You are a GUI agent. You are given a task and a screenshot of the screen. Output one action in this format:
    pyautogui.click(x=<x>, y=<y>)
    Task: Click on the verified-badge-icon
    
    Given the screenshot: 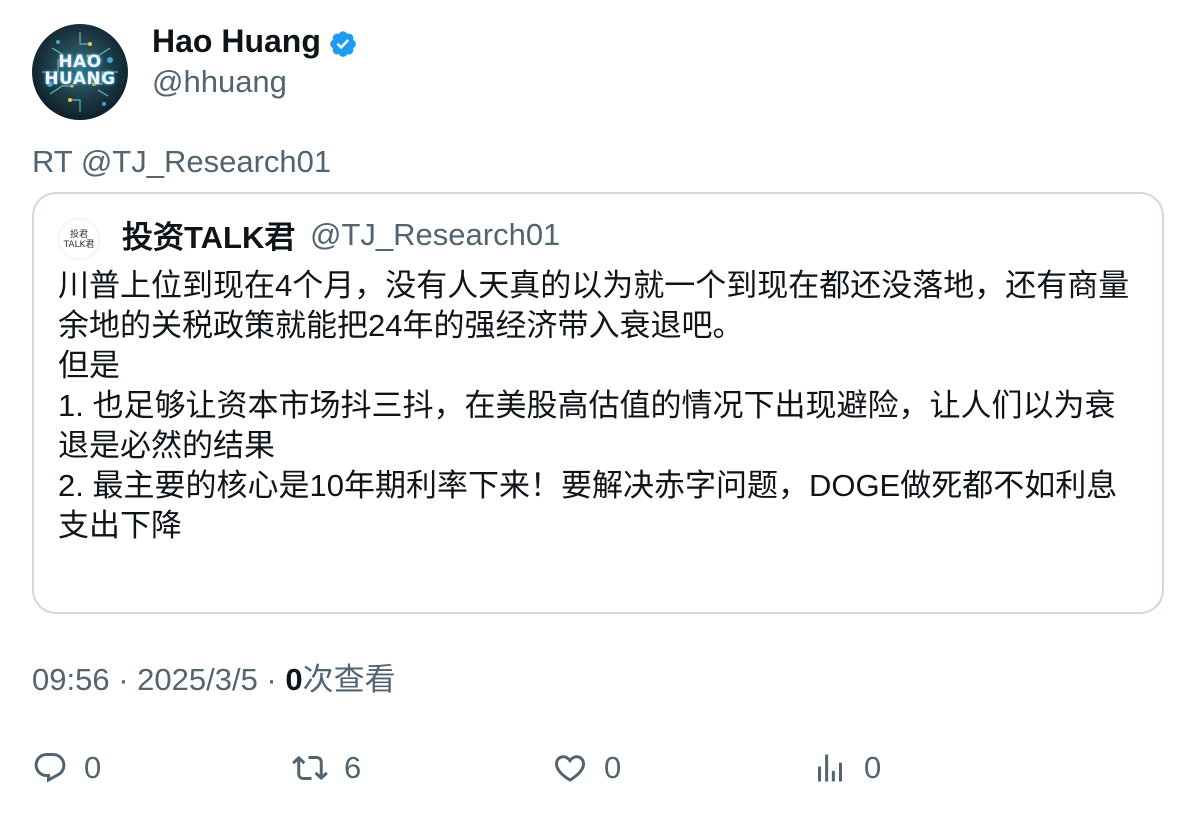 What is the action you would take?
    pyautogui.click(x=343, y=44)
    